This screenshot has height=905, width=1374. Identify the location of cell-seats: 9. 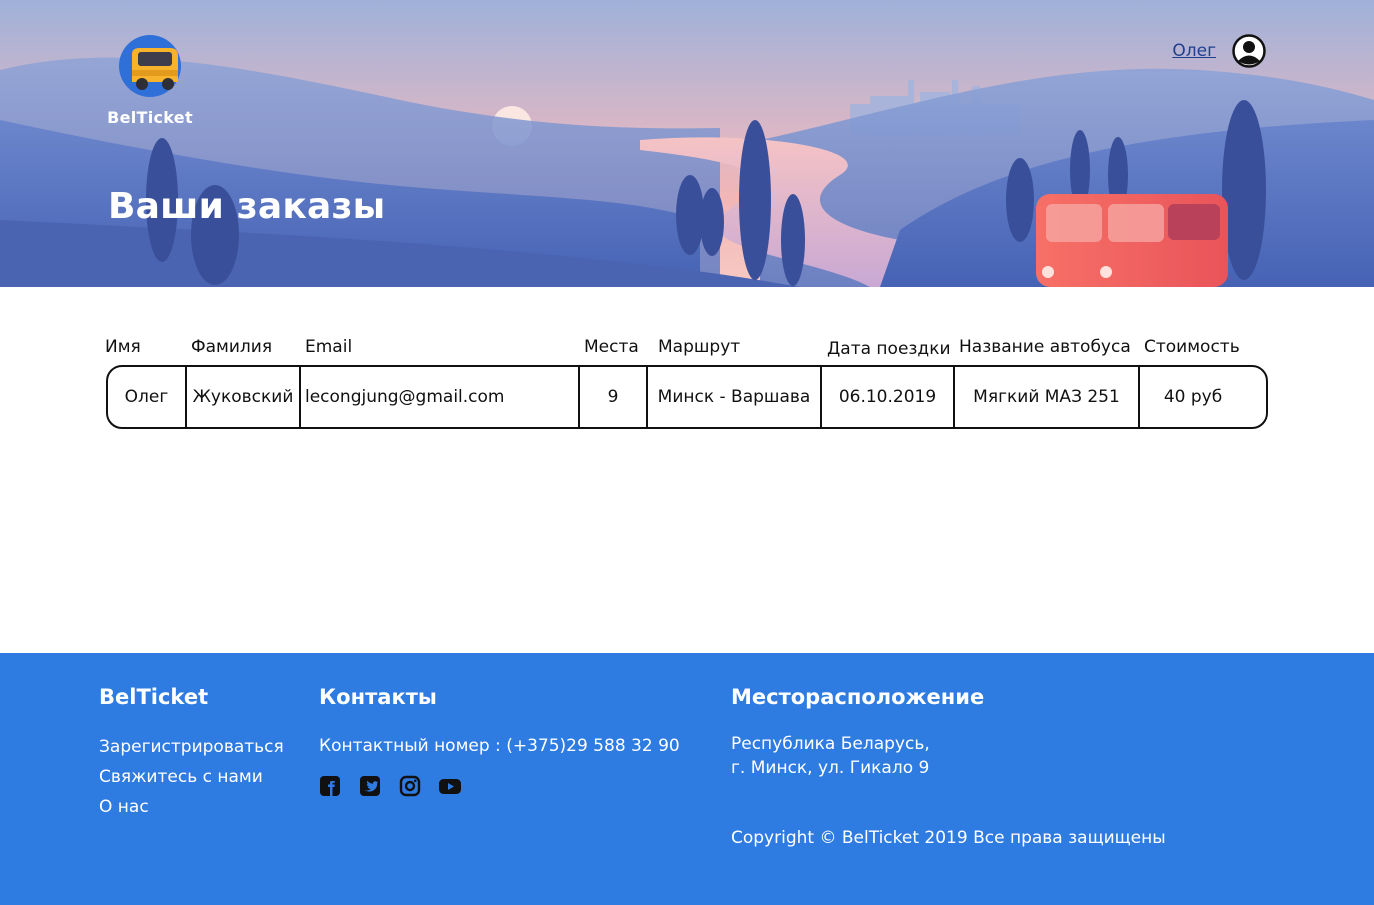
(613, 397).